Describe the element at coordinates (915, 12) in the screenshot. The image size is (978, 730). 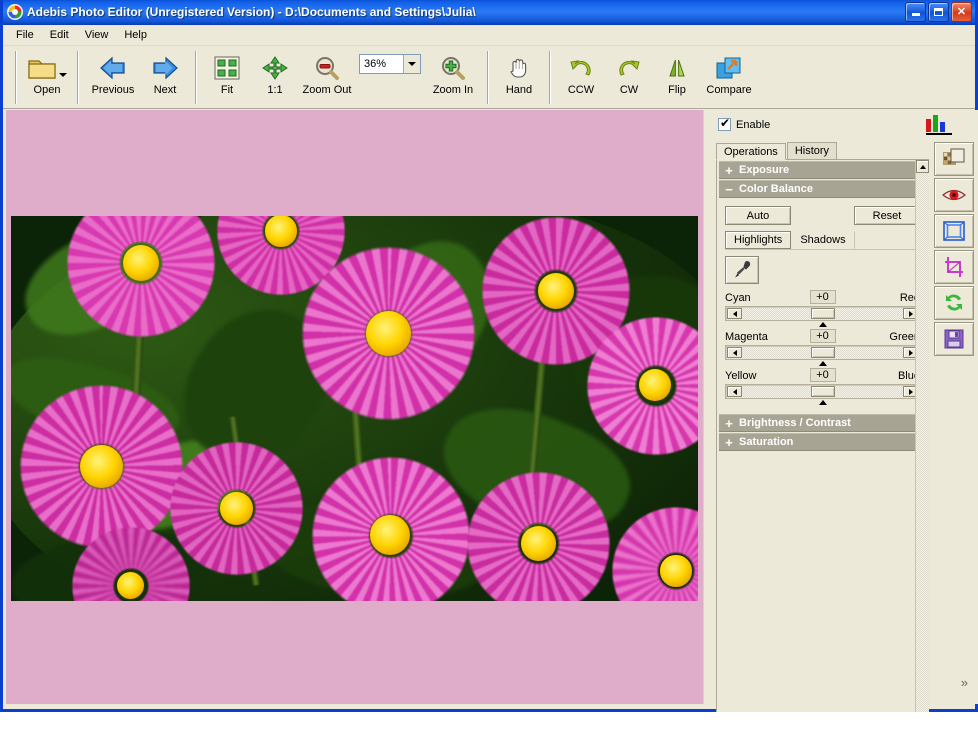
I see `minimize-button` at that location.